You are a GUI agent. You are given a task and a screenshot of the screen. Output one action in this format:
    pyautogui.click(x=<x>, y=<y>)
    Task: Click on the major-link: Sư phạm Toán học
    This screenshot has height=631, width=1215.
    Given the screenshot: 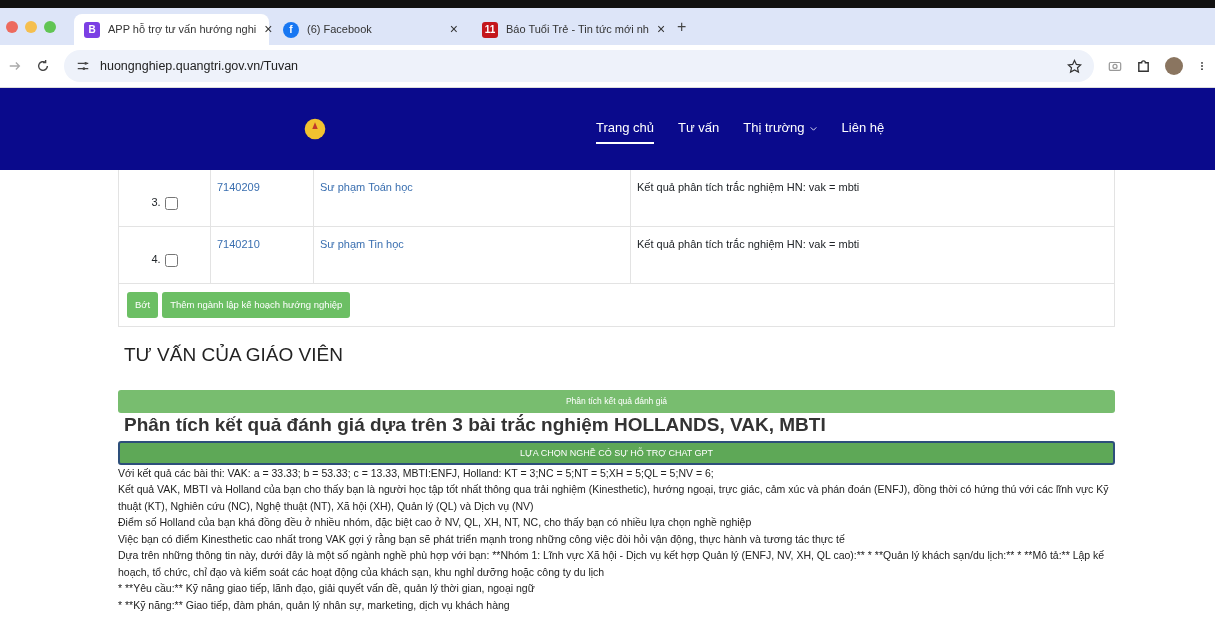 What is the action you would take?
    pyautogui.click(x=366, y=187)
    